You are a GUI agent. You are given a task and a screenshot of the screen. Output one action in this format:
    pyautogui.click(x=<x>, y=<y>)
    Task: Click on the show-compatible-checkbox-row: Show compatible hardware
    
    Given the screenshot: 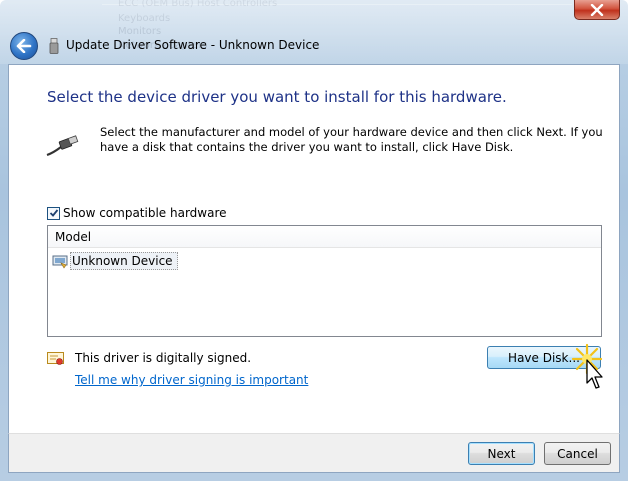 What is the action you would take?
    pyautogui.click(x=137, y=213)
    